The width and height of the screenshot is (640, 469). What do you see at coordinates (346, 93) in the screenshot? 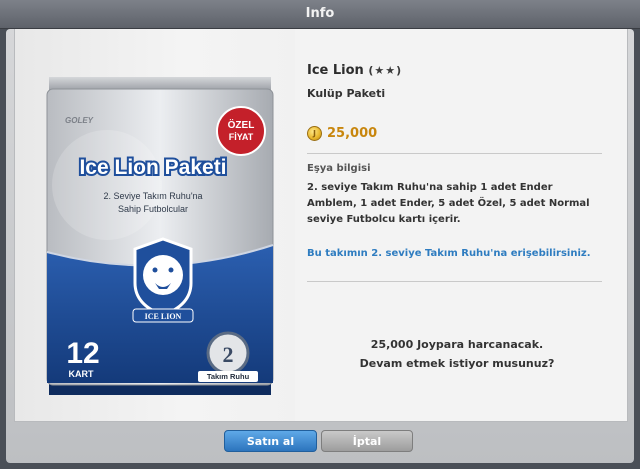
I see `item-subtitle: Kulüp Paketi` at bounding box center [346, 93].